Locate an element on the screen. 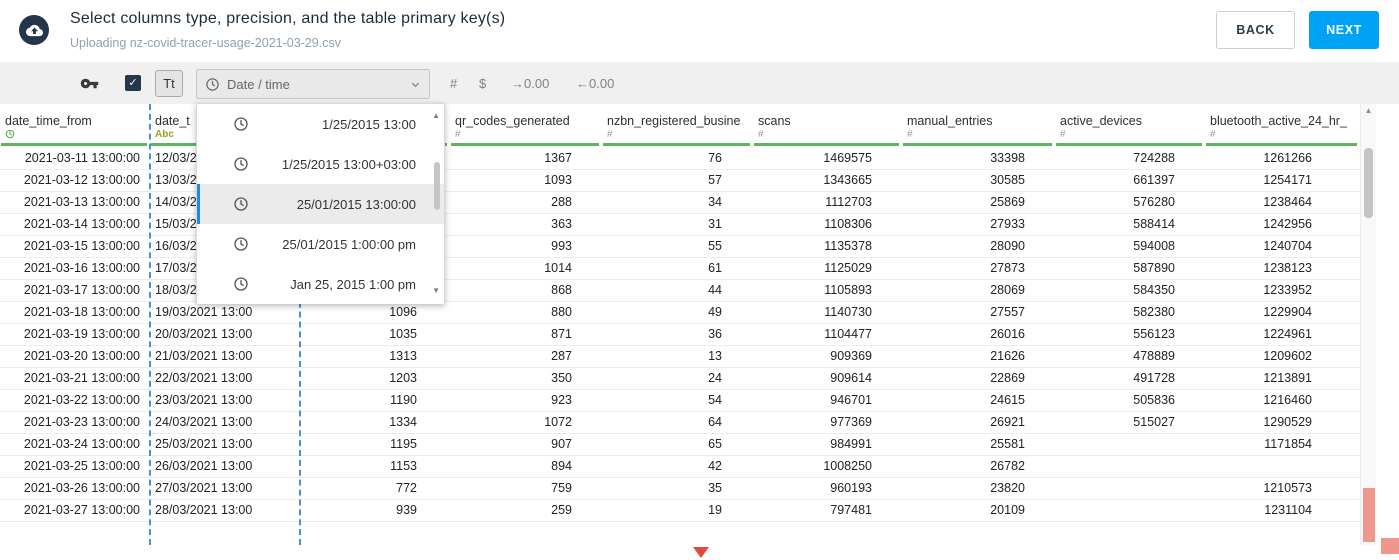 The image size is (1399, 560). format-option-label: 1/25/2015 13:00+03:00 is located at coordinates (348, 164).